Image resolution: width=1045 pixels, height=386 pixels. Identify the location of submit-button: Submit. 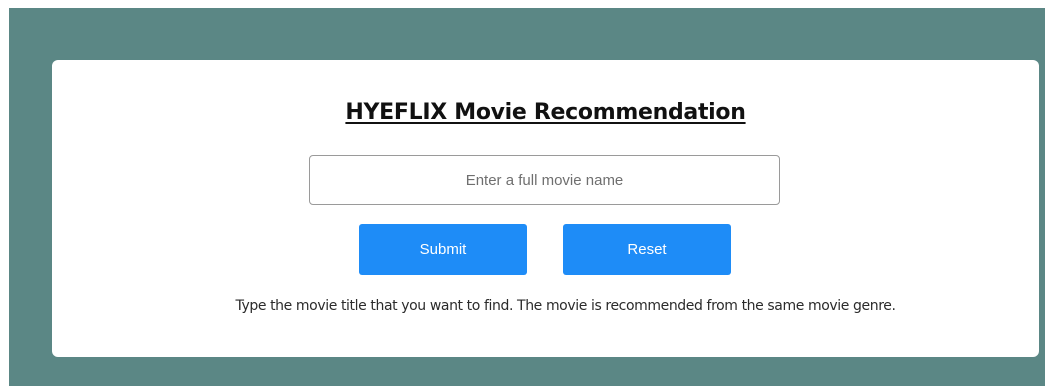
(443, 249).